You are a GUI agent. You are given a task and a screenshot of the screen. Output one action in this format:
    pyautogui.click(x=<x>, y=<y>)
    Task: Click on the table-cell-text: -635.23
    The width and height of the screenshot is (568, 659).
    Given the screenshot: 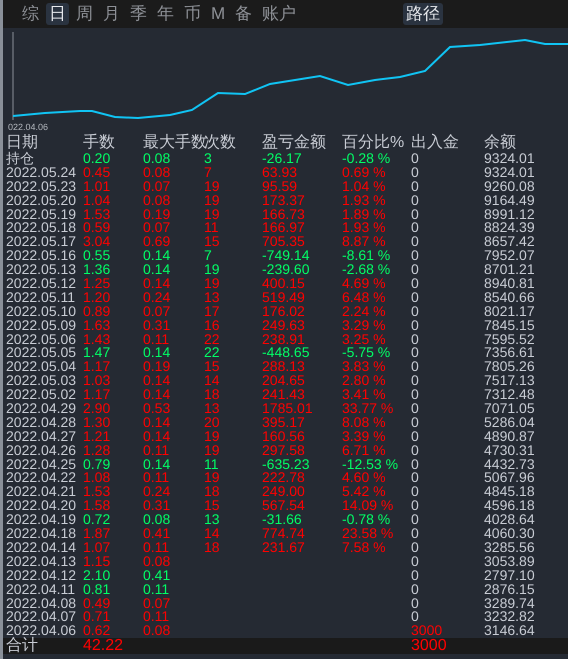 What is the action you would take?
    pyautogui.click(x=286, y=465)
    